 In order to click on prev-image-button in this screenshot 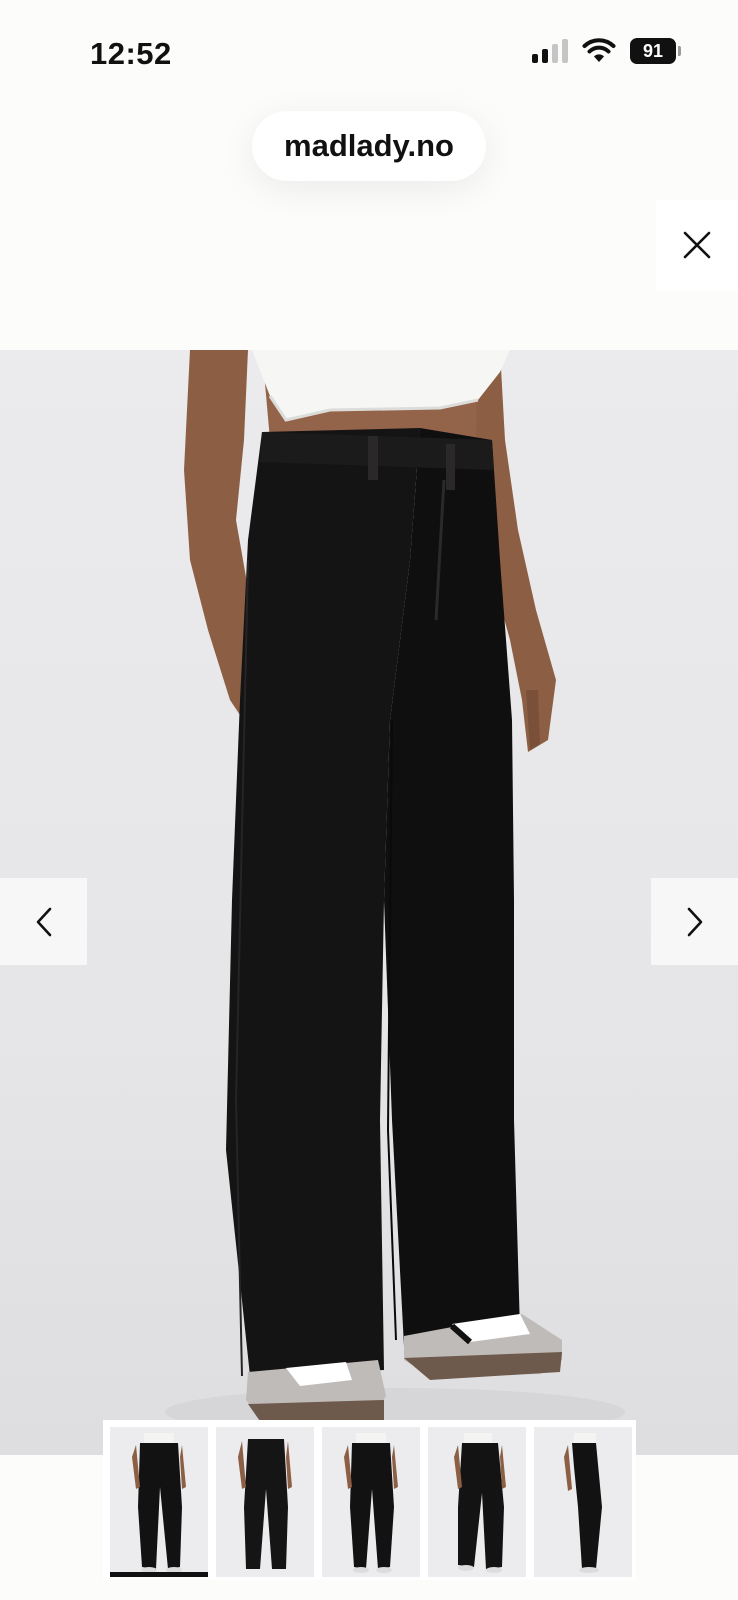, I will do `click(43, 921)`.